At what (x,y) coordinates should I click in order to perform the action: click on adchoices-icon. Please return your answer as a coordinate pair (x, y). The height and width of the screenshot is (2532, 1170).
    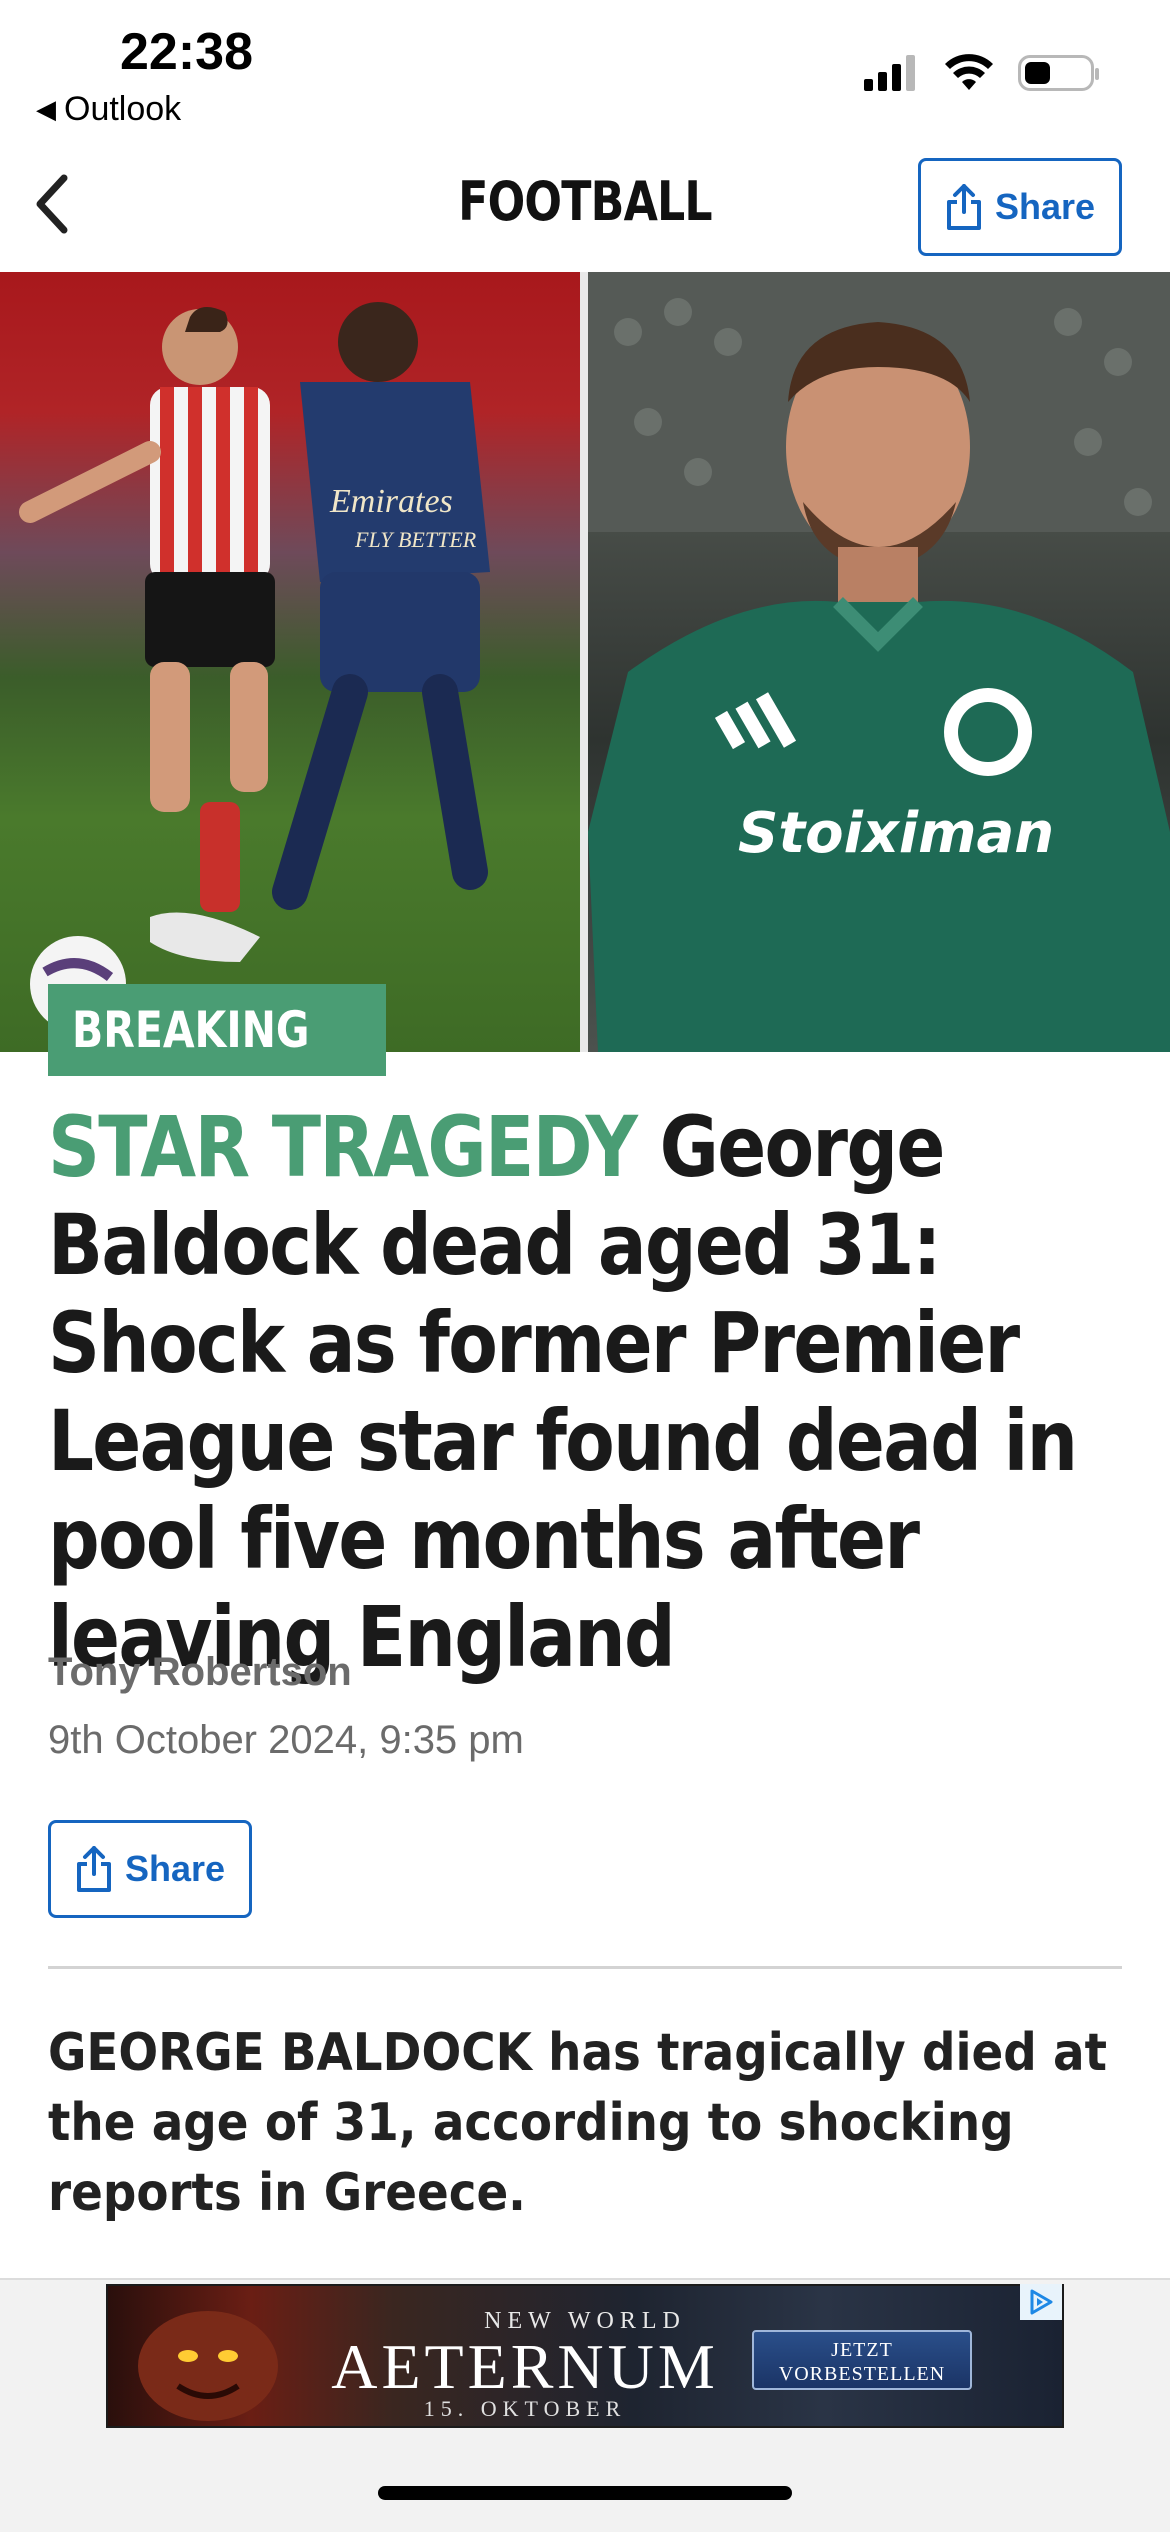
    Looking at the image, I should click on (1041, 2302).